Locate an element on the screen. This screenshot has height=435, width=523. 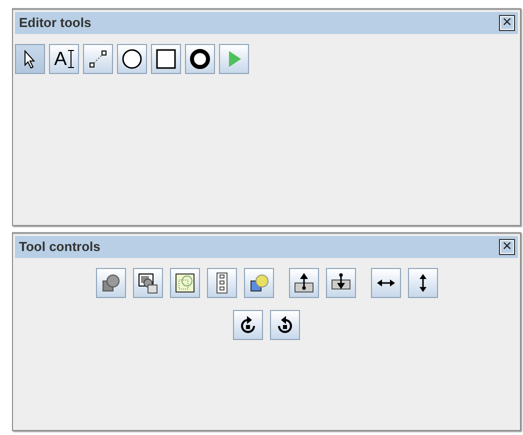
line-icon is located at coordinates (98, 59).